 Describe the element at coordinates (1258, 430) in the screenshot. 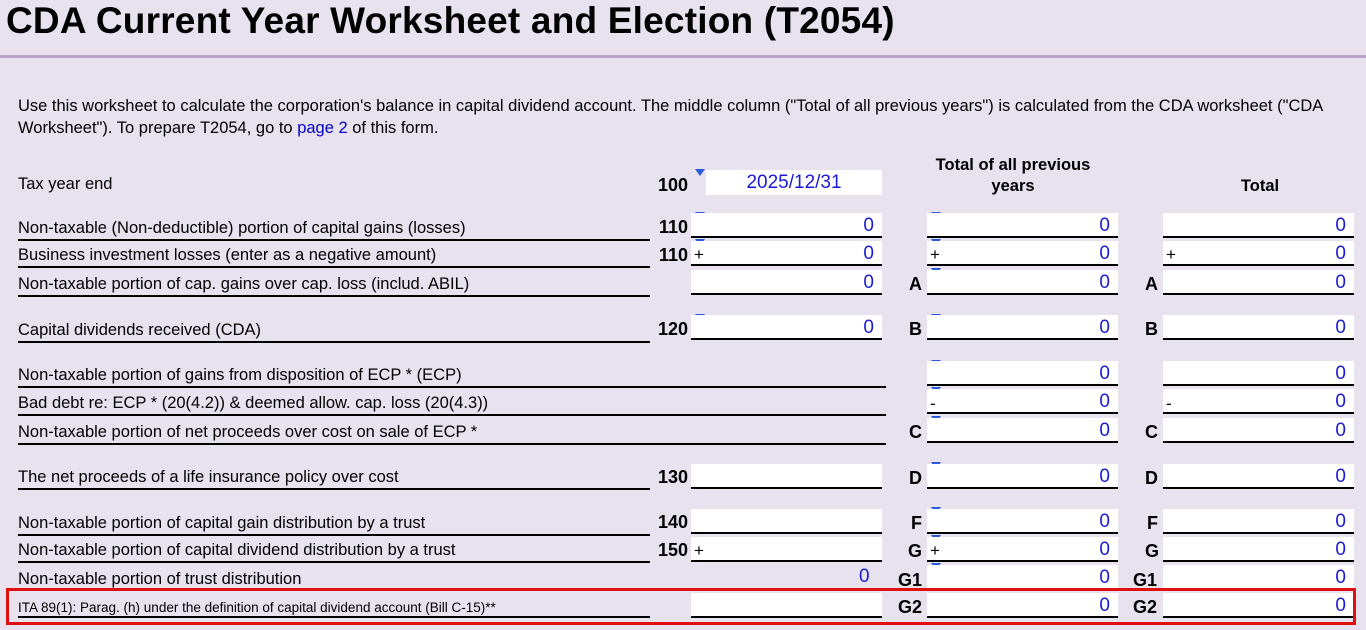

I see `total-field-c: 0` at that location.